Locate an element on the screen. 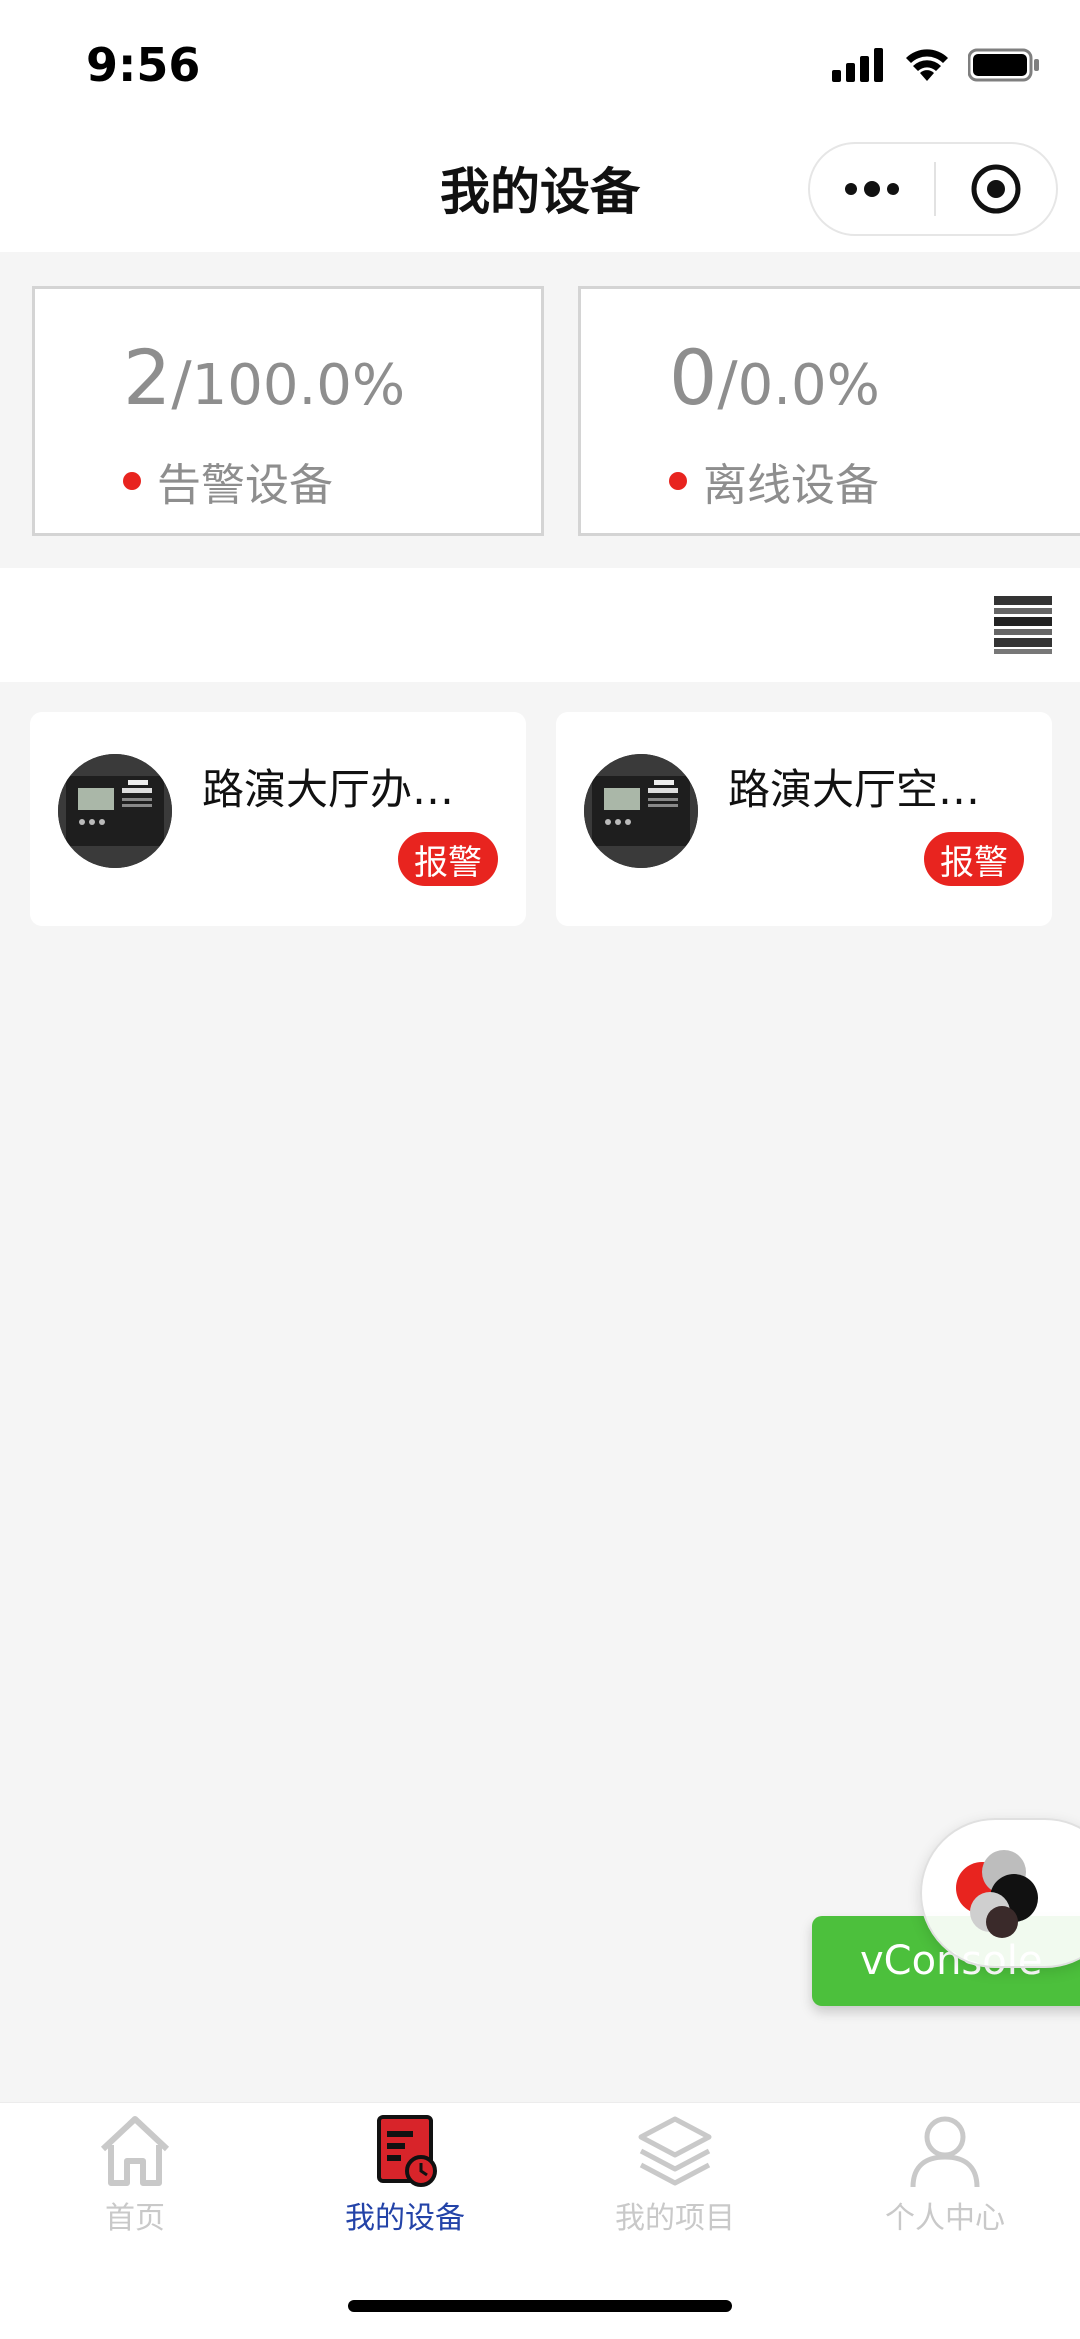 The height and width of the screenshot is (2339, 1080). device-card: 路演大厅空… 报警 is located at coordinates (804, 819).